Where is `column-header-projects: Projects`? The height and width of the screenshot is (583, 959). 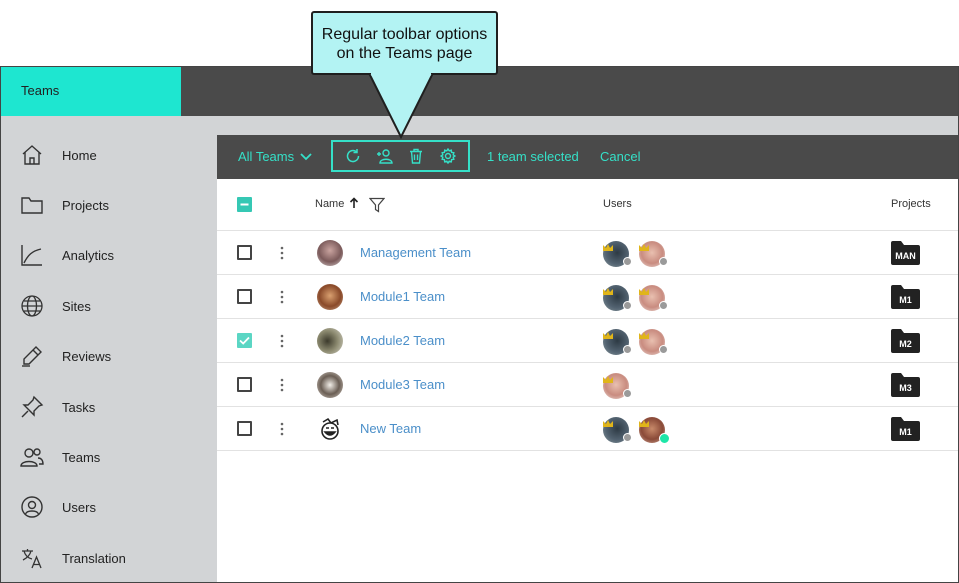
column-header-projects: Projects is located at coordinates (911, 204).